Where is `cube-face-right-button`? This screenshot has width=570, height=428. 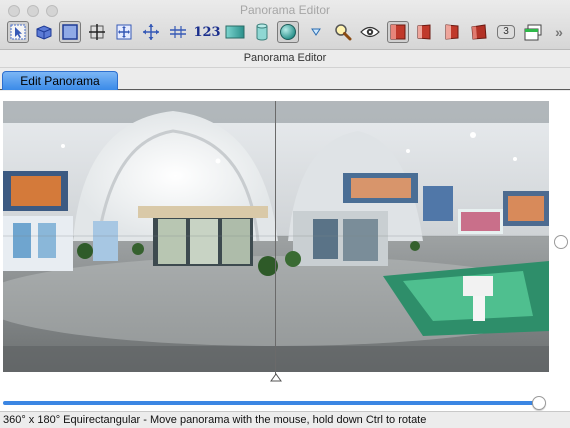
cube-face-right-button is located at coordinates (452, 32).